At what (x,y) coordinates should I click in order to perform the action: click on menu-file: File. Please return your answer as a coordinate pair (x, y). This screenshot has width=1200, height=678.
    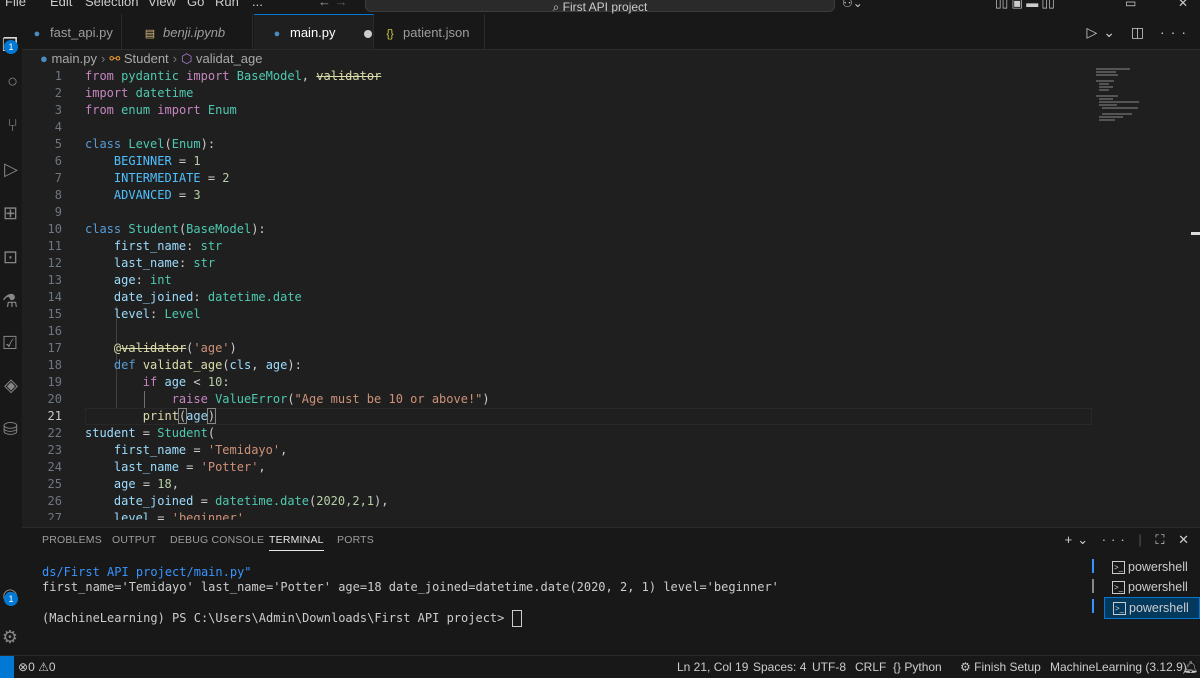
    Looking at the image, I should click on (15, 4).